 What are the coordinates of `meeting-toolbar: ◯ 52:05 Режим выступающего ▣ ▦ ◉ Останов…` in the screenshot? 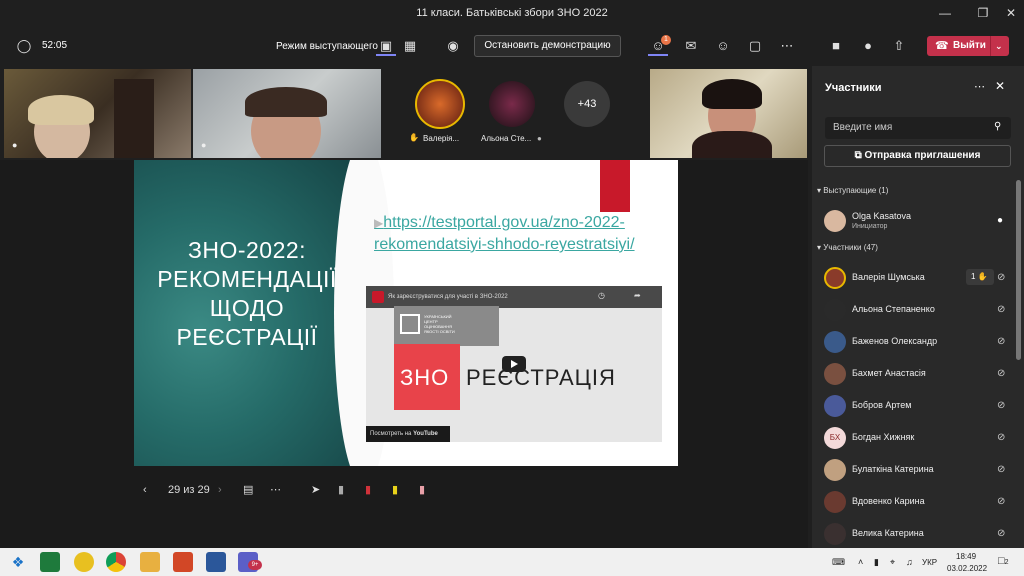 It's located at (512, 46).